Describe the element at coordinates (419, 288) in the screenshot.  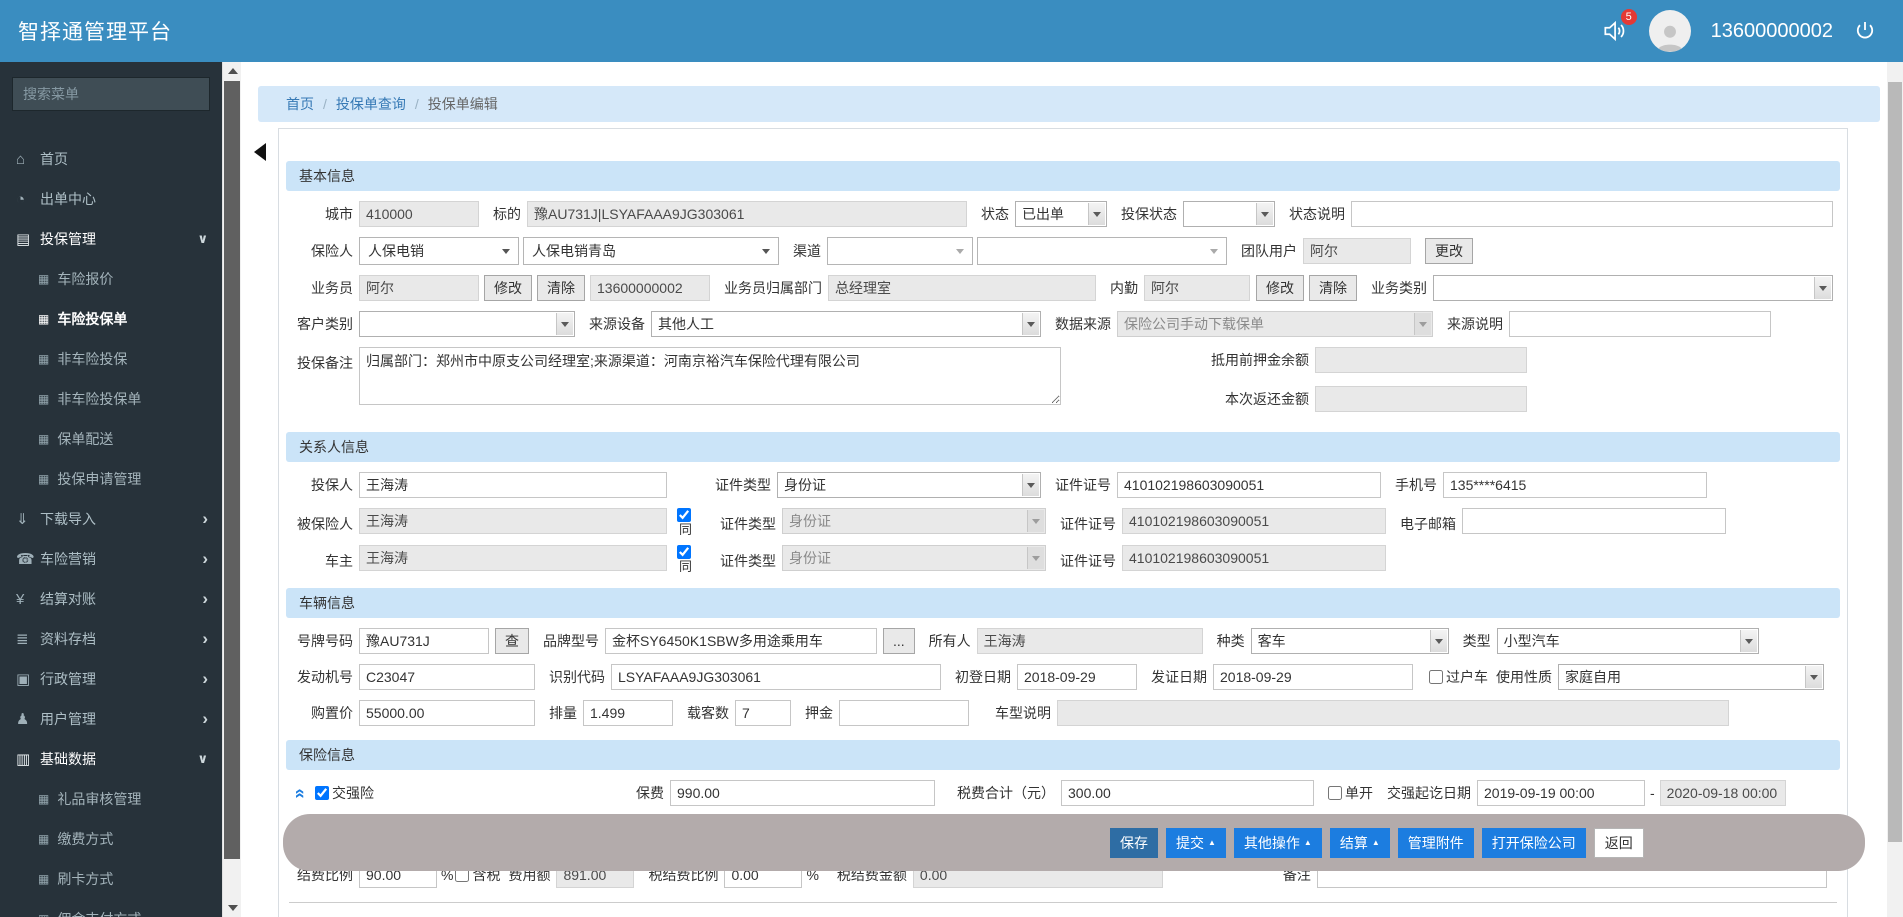
I see `salesman-input` at that location.